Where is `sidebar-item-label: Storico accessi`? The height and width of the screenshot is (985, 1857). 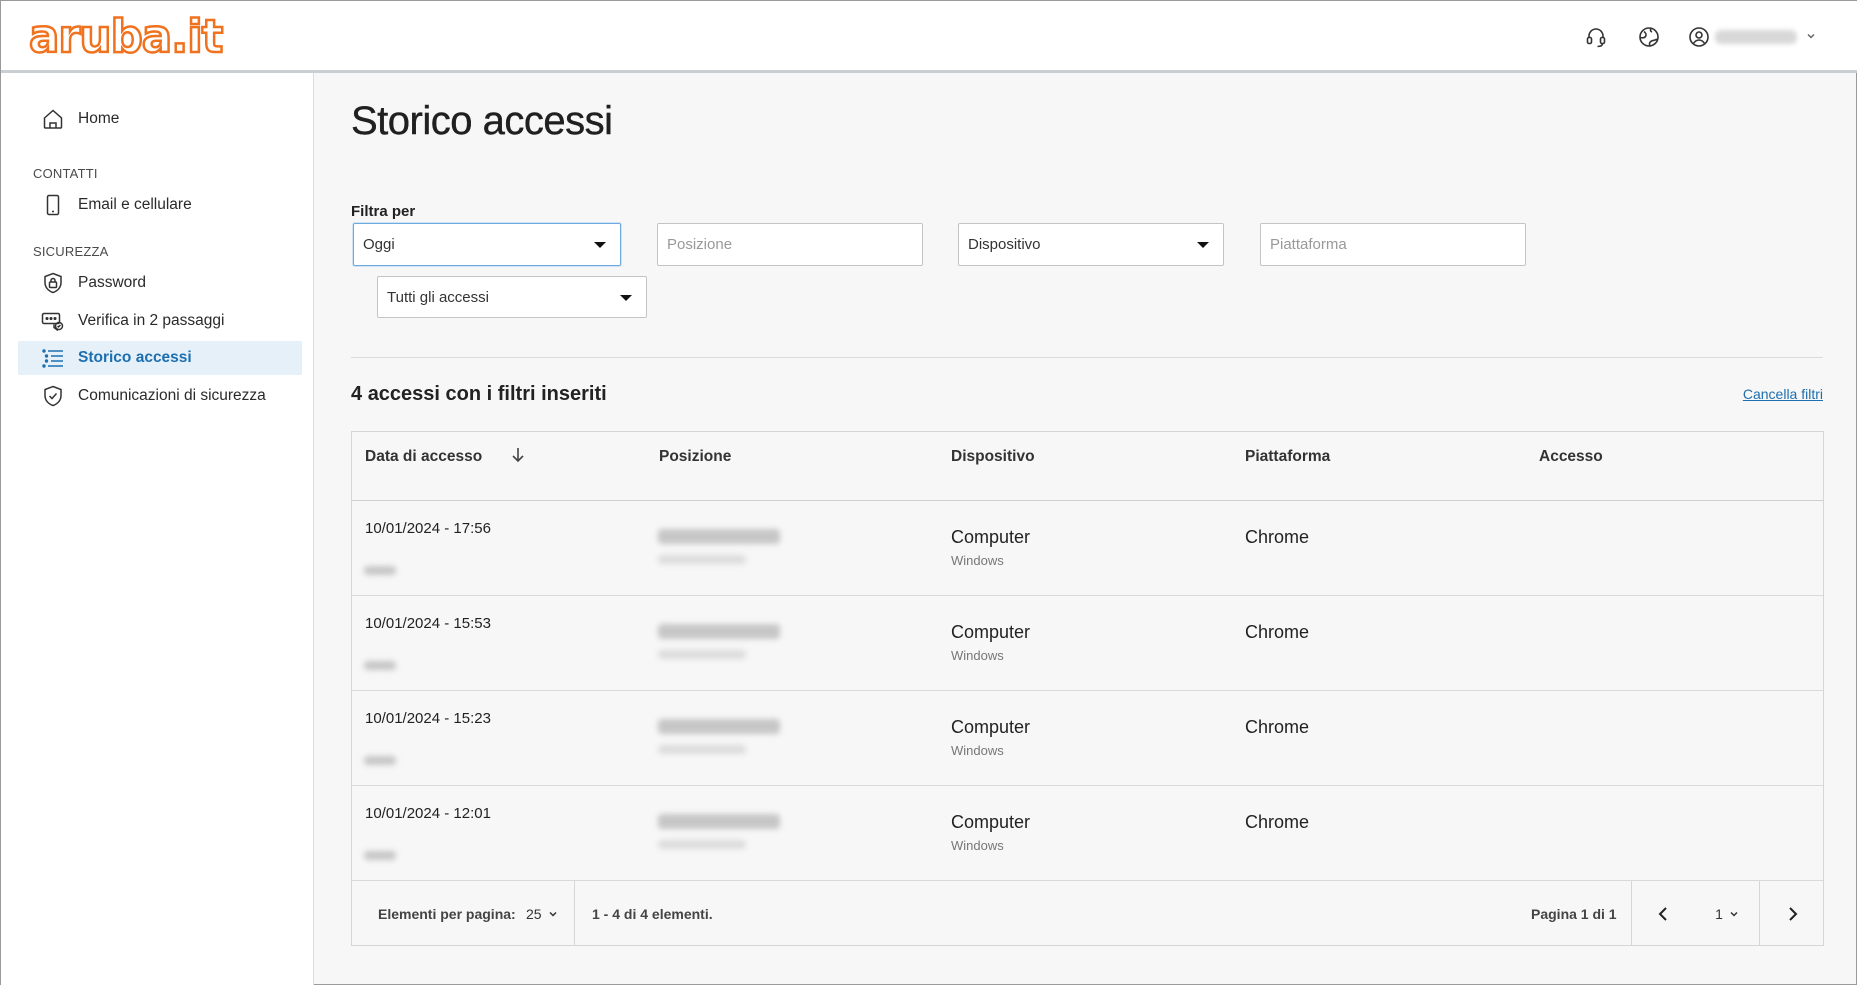
sidebar-item-label: Storico accessi is located at coordinates (135, 357).